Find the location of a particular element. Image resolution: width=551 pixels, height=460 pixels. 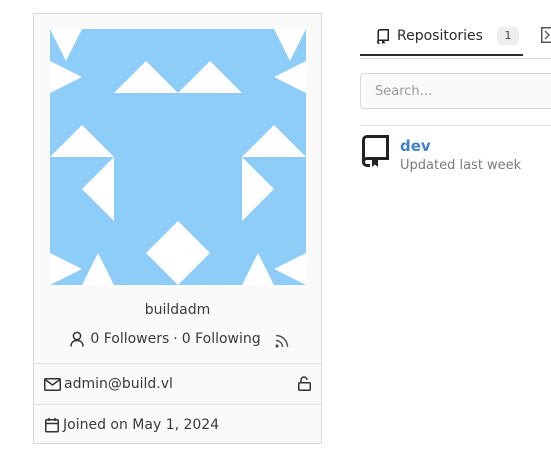

repositories-count-badge: 1 is located at coordinates (507, 36).